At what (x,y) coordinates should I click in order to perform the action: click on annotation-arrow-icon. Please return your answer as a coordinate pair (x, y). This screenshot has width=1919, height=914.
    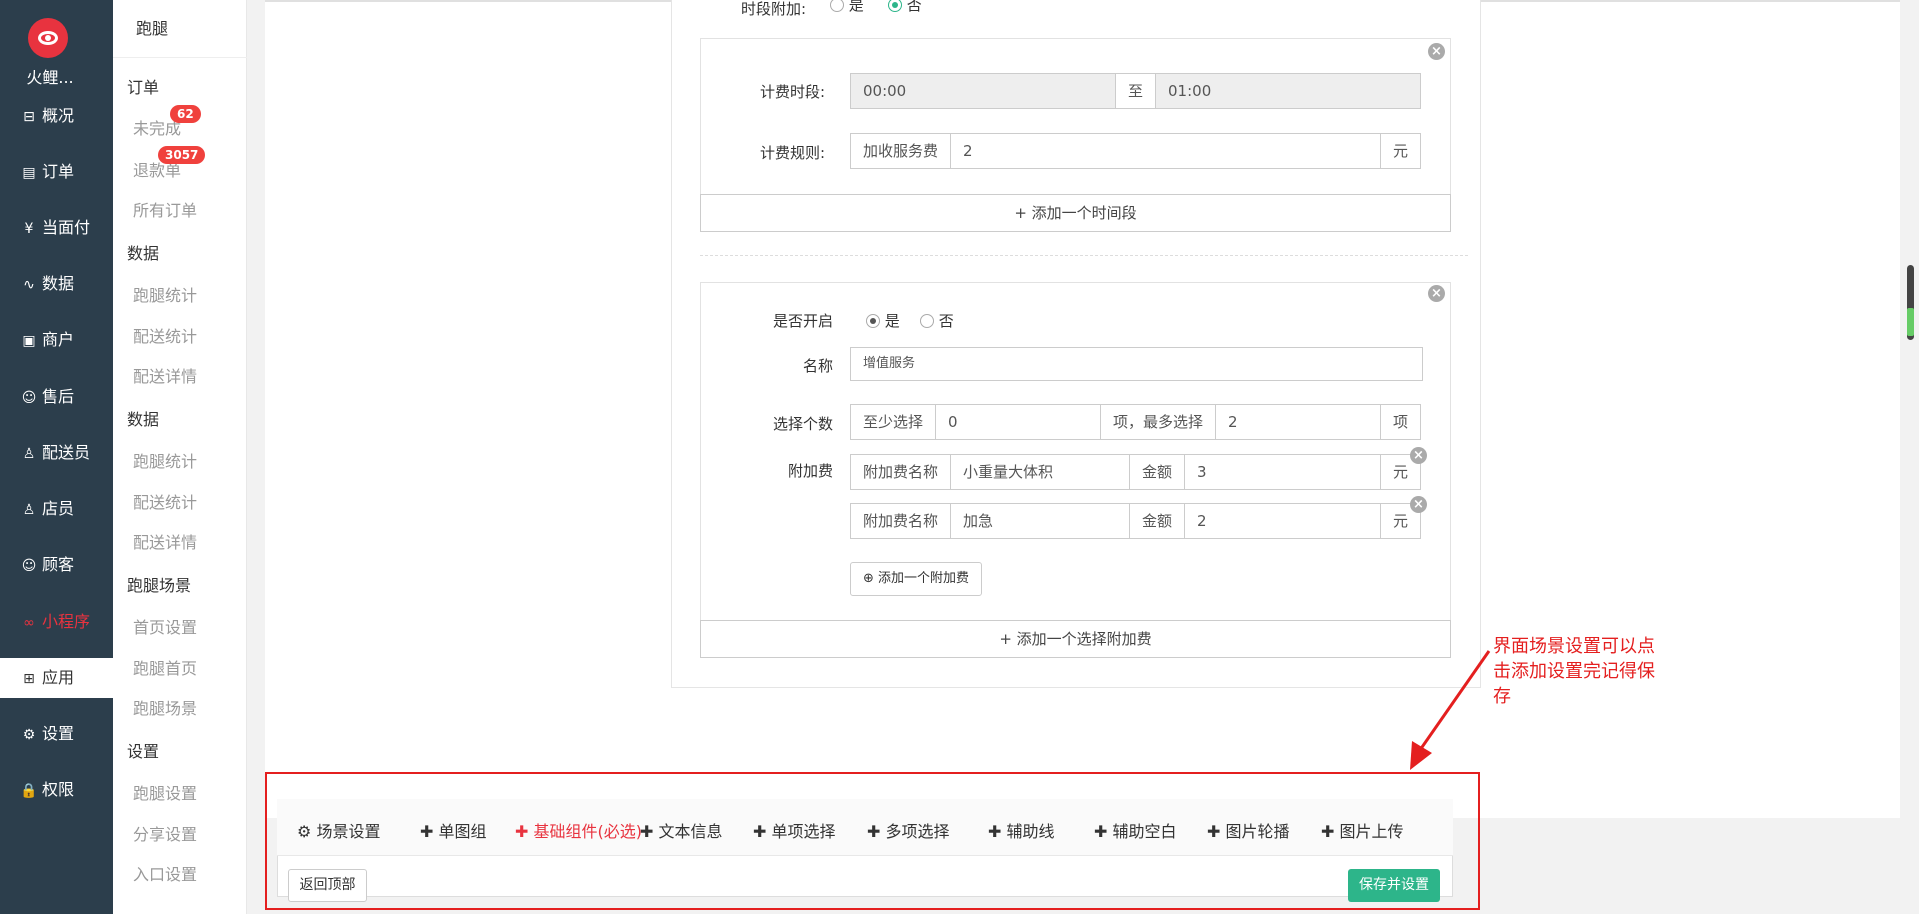
    Looking at the image, I should click on (1450, 710).